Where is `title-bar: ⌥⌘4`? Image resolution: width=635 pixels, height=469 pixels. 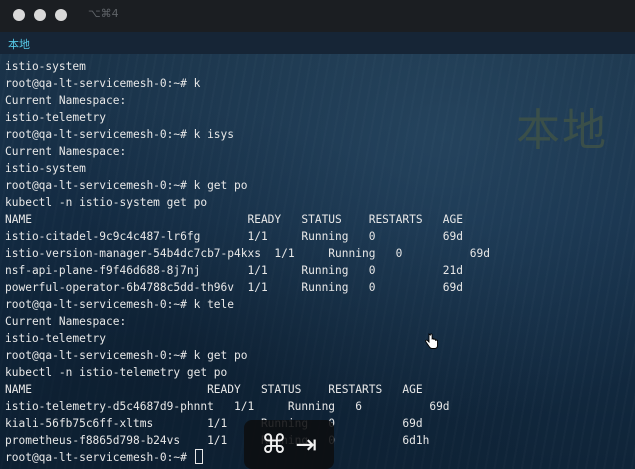 title-bar: ⌥⌘4 is located at coordinates (317, 16).